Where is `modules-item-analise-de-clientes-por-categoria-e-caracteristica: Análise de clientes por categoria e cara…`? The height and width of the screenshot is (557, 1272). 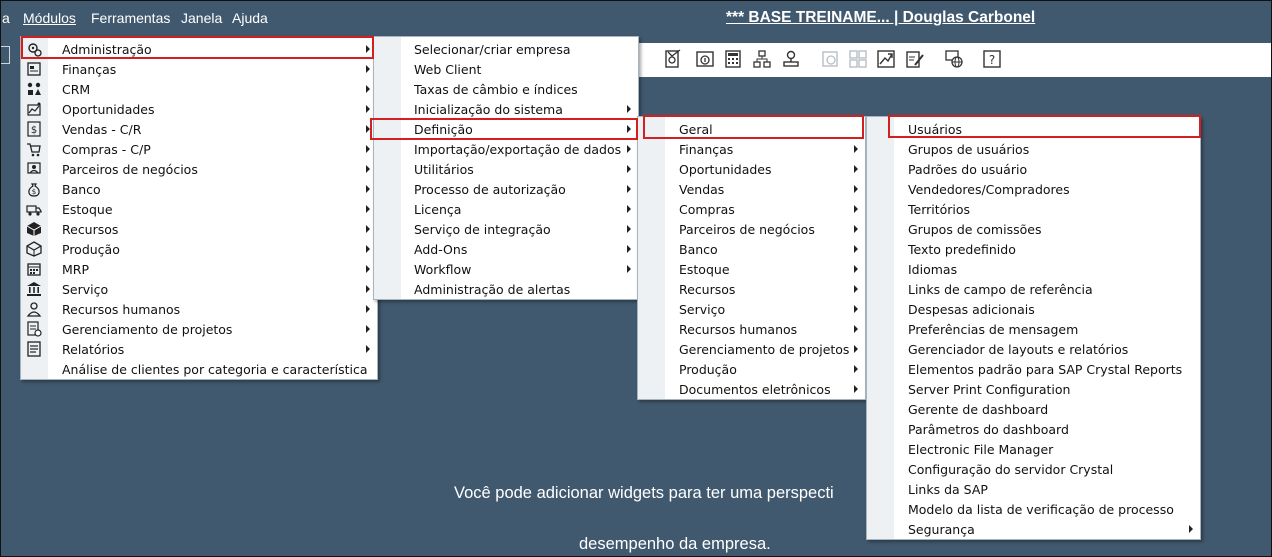
modules-item-analise-de-clientes-por-categoria-e-caracteristica: Análise de clientes por categoria e cara… is located at coordinates (199, 369).